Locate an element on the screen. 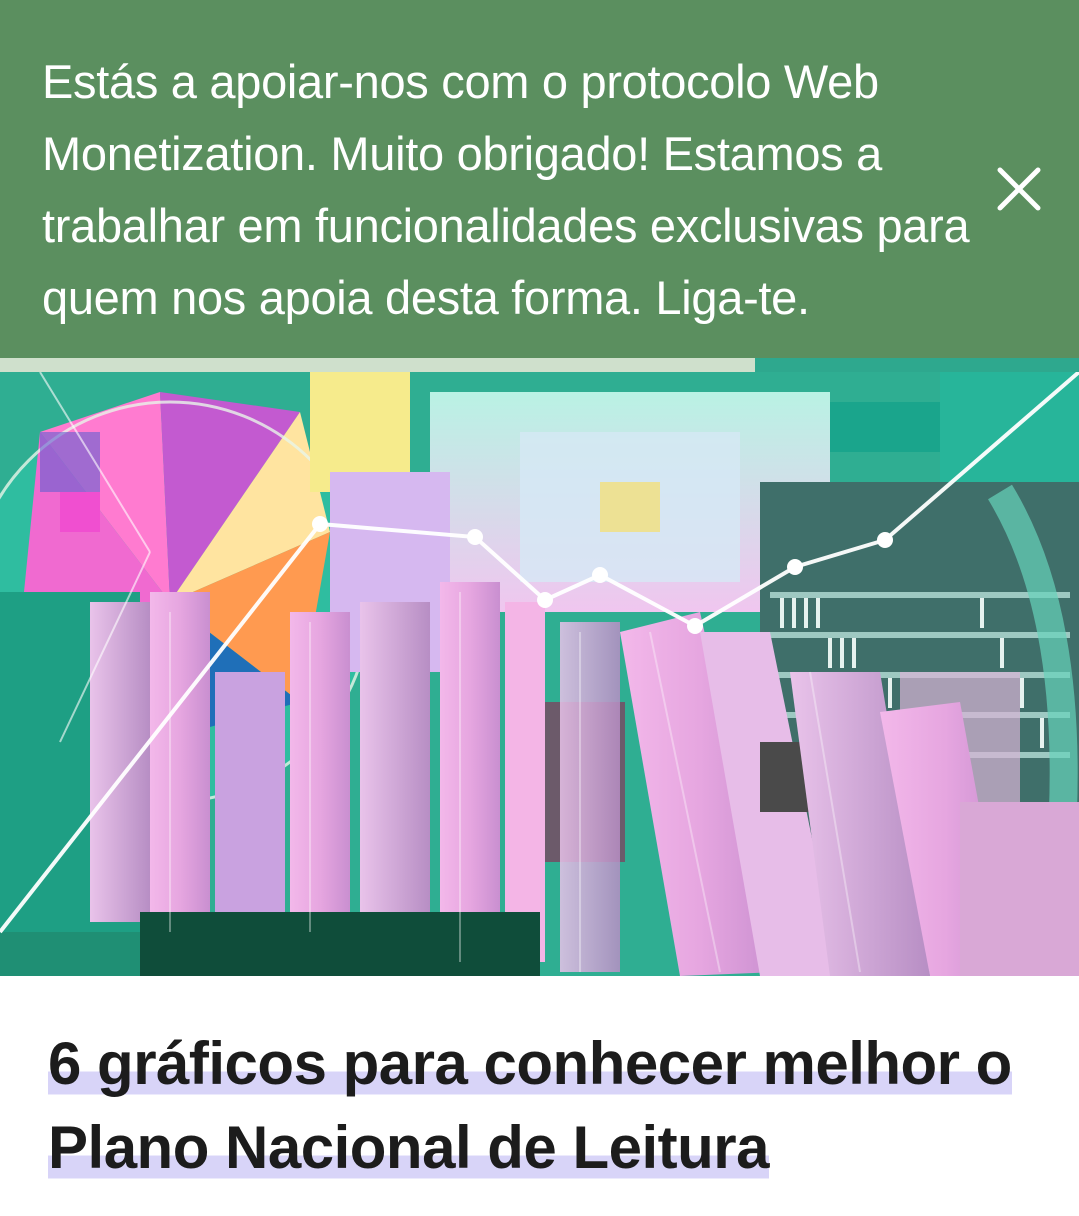  close-button is located at coordinates (1019, 189).